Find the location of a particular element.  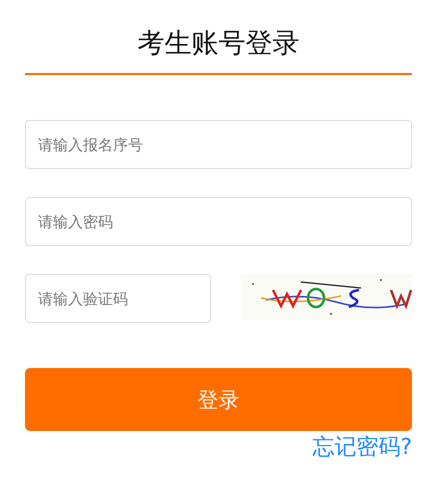

login-title: 考生账号登录 is located at coordinates (219, 44).